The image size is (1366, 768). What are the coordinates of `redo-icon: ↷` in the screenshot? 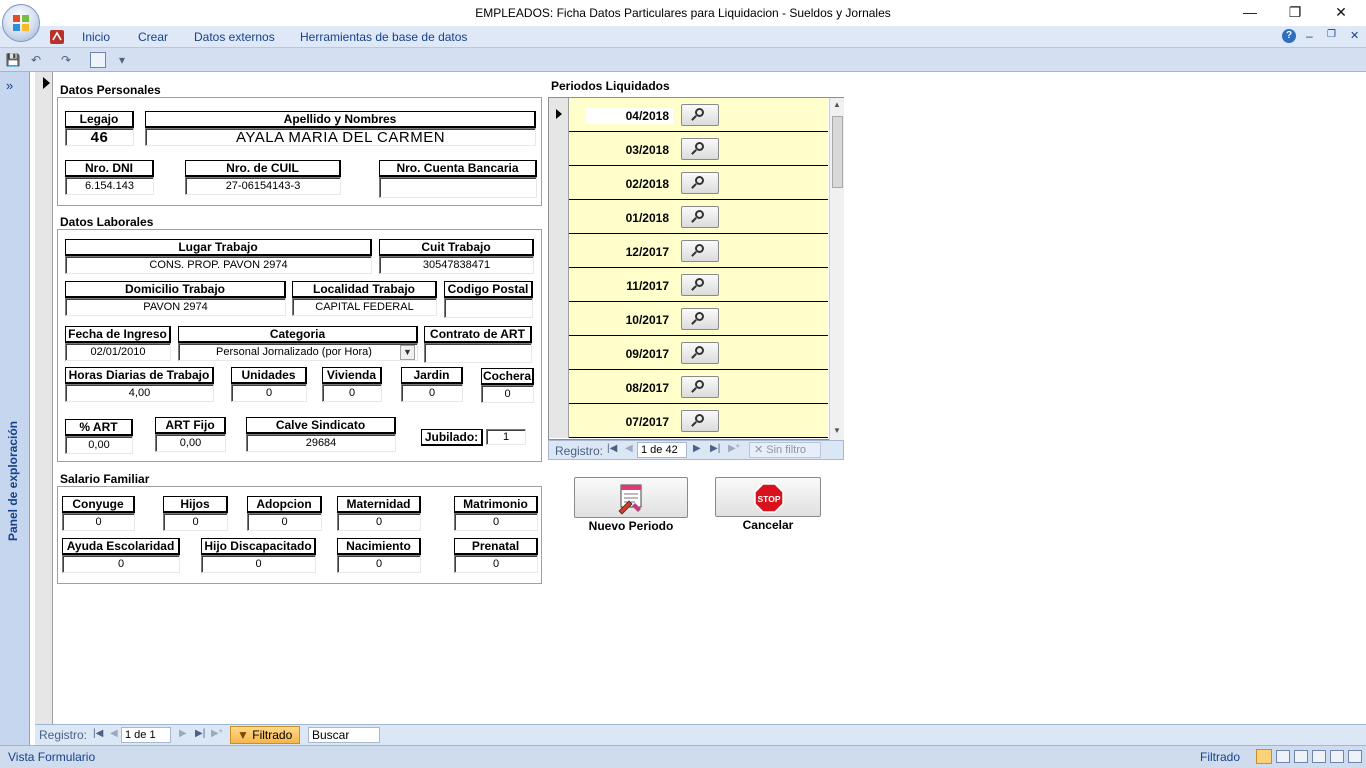 It's located at (66, 60).